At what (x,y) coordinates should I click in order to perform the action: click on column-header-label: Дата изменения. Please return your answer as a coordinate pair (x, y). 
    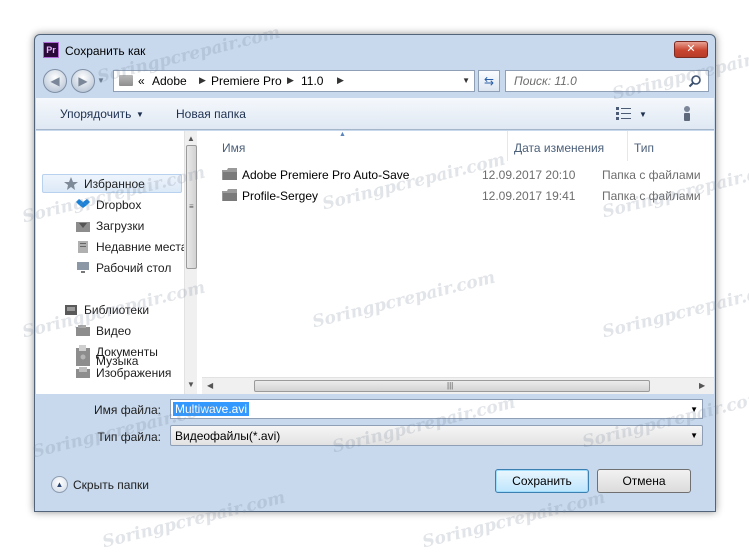
    Looking at the image, I should click on (559, 148).